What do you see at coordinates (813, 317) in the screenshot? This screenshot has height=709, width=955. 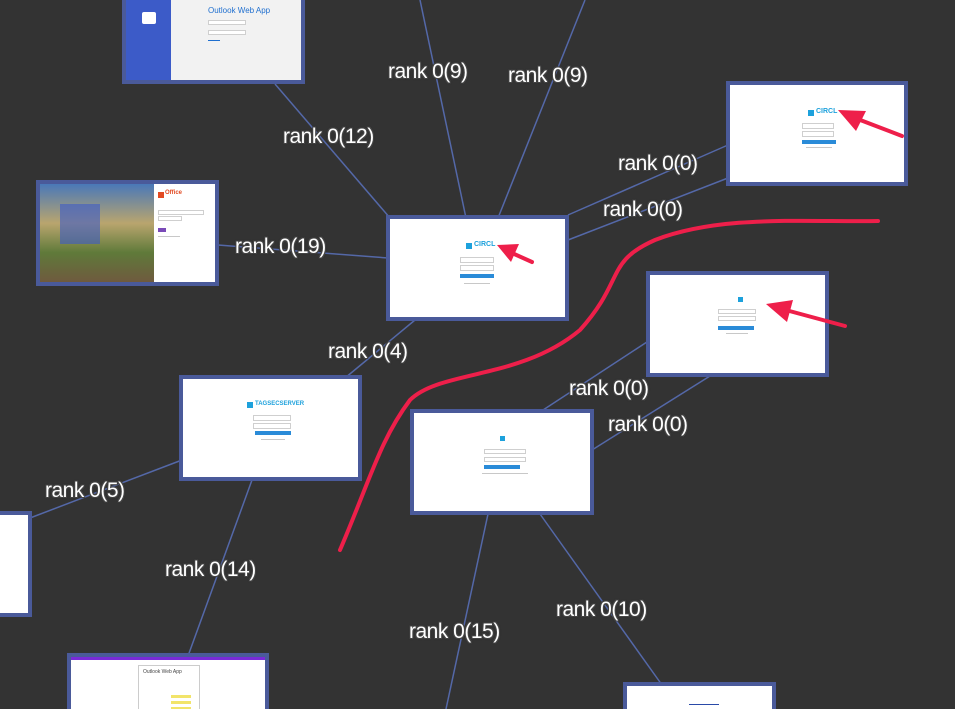 I see `arrow-shaft-small` at bounding box center [813, 317].